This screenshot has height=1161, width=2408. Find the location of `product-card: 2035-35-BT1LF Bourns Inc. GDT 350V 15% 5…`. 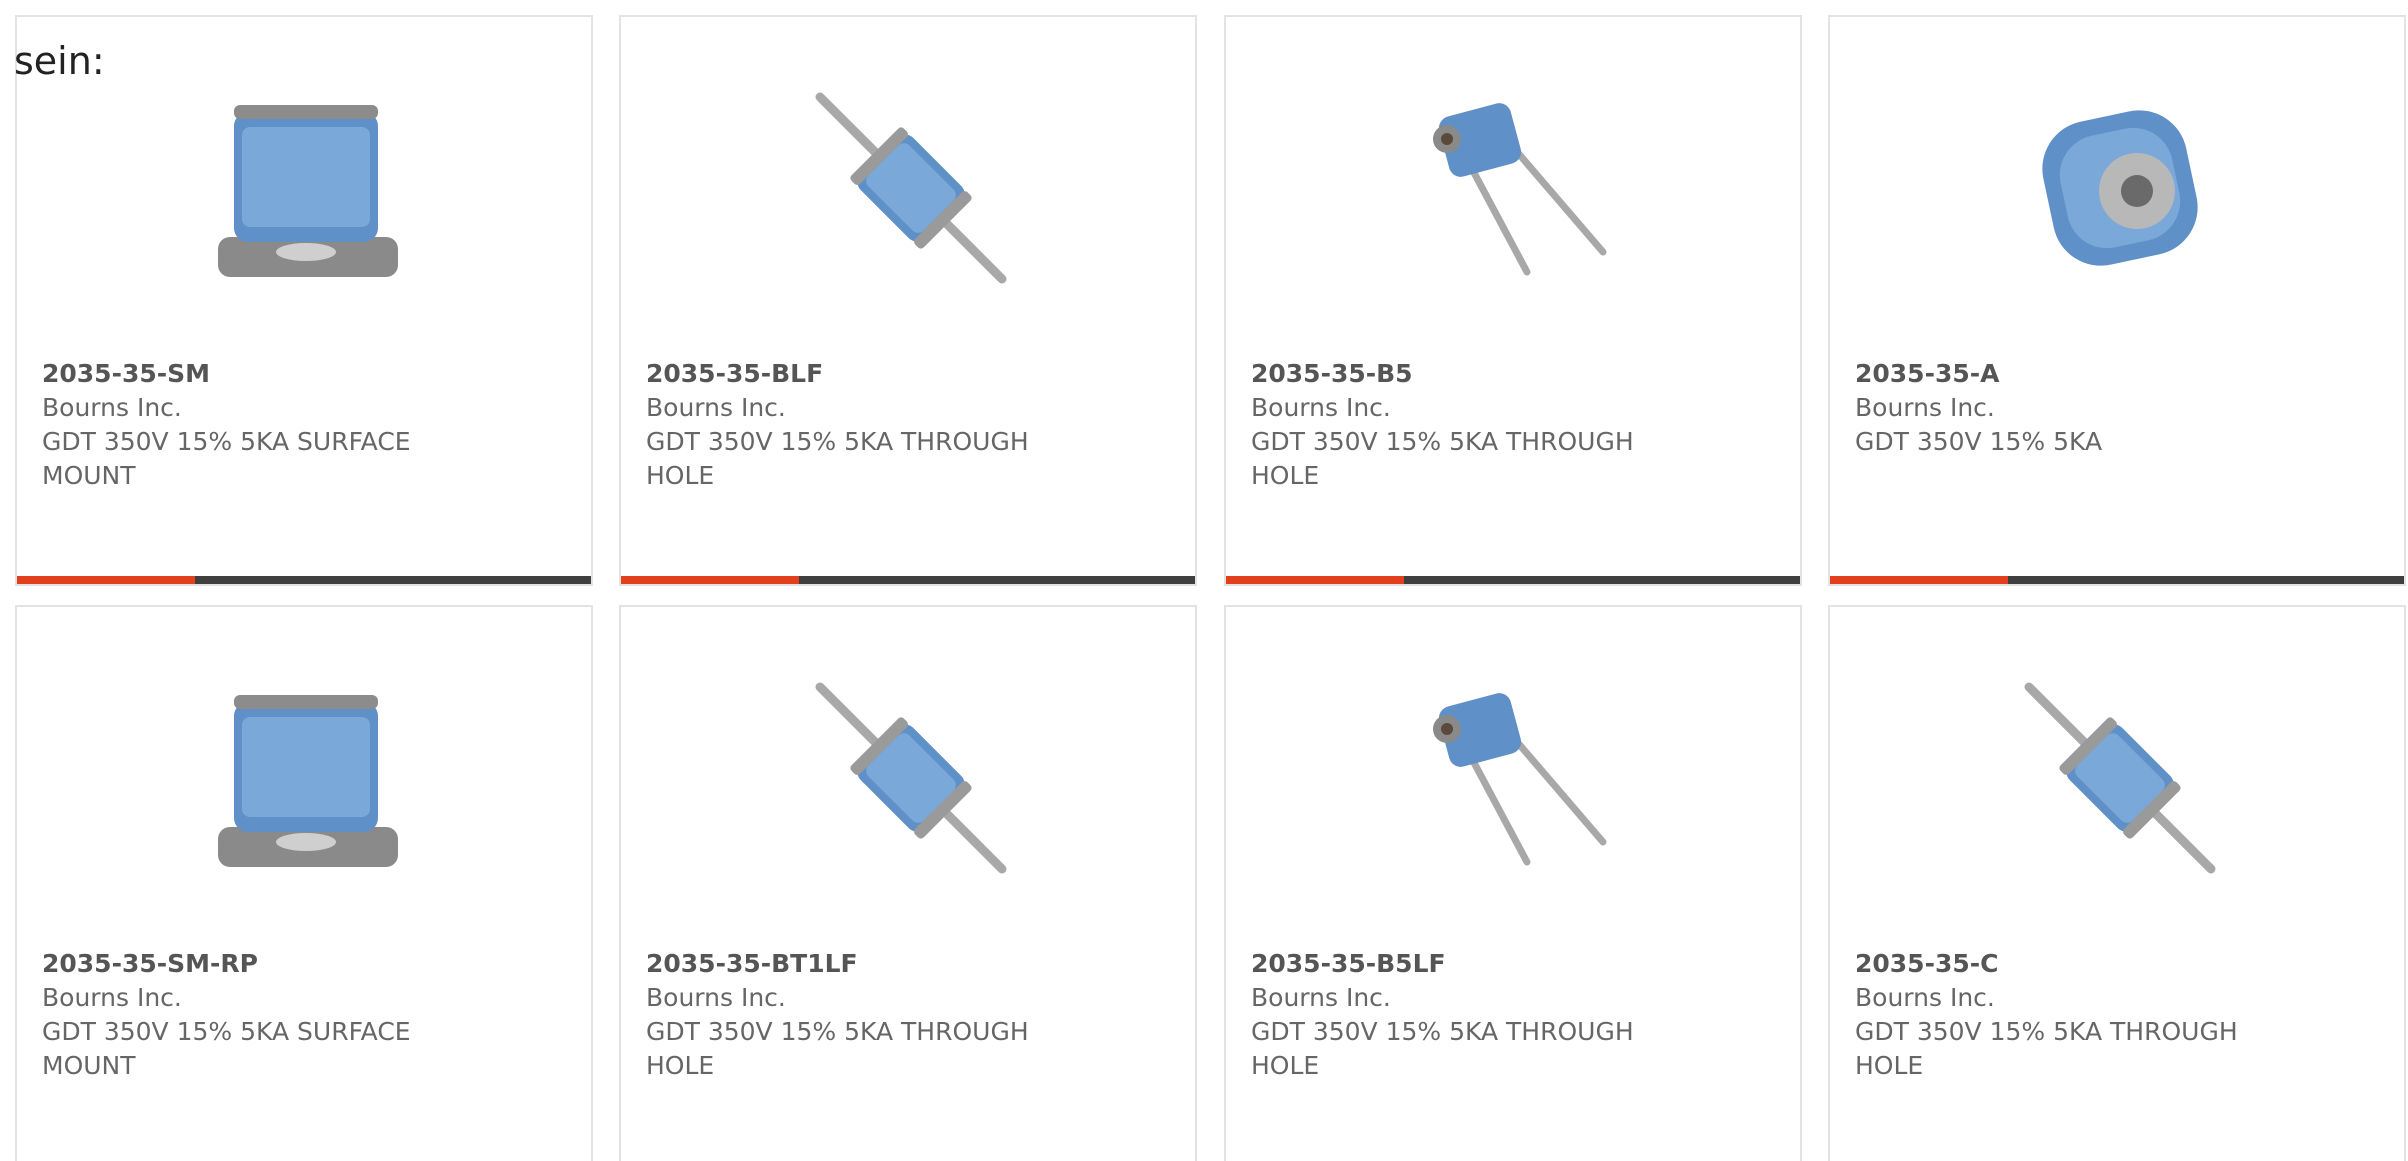

product-card: 2035-35-BT1LF Bourns Inc. GDT 350V 15% 5… is located at coordinates (908, 883).